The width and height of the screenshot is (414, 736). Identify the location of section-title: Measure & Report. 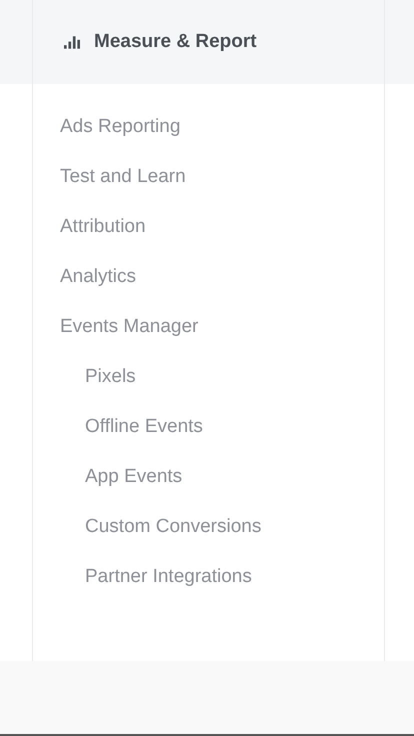
(175, 42).